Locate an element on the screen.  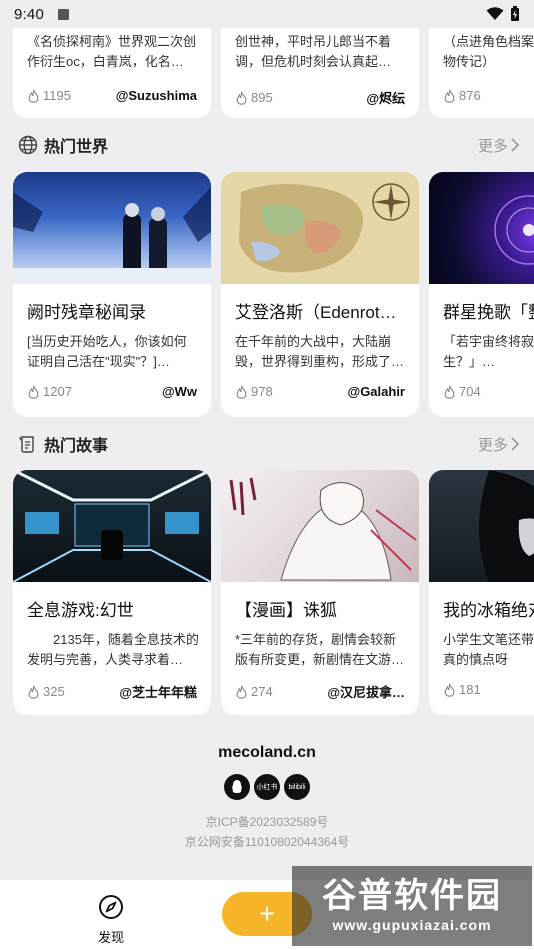
like-count: 274 is located at coordinates (262, 691).